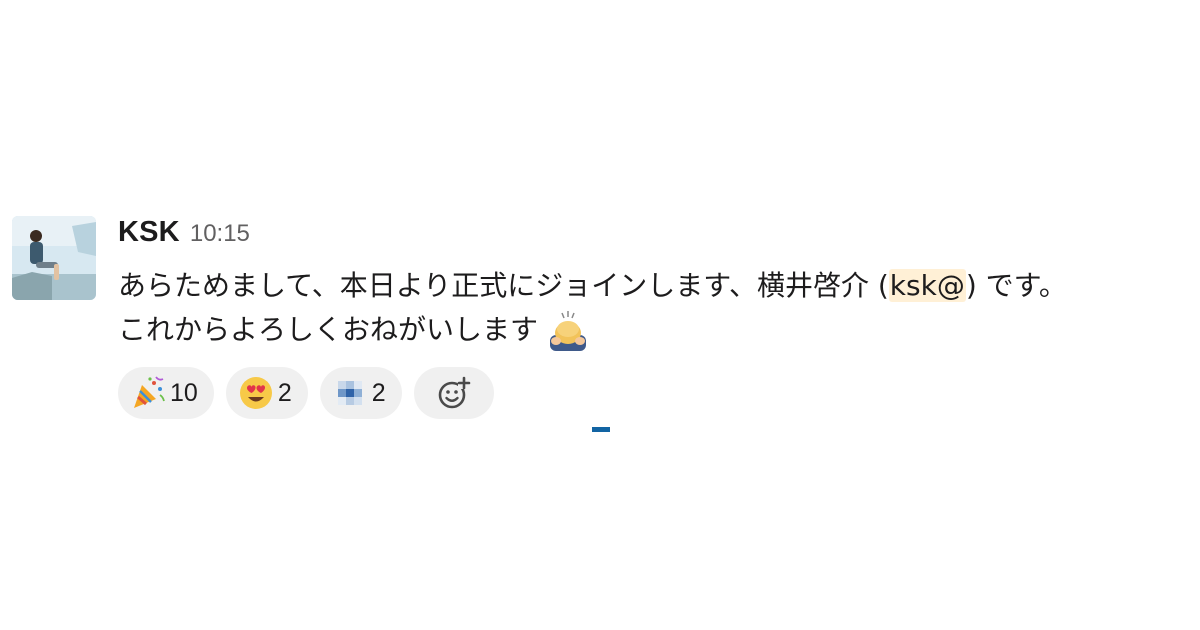 The width and height of the screenshot is (1200, 630). What do you see at coordinates (503, 285) in the screenshot?
I see `message-text-part: あらためまして、本日より正式にジョインします、横井啓介 (` at bounding box center [503, 285].